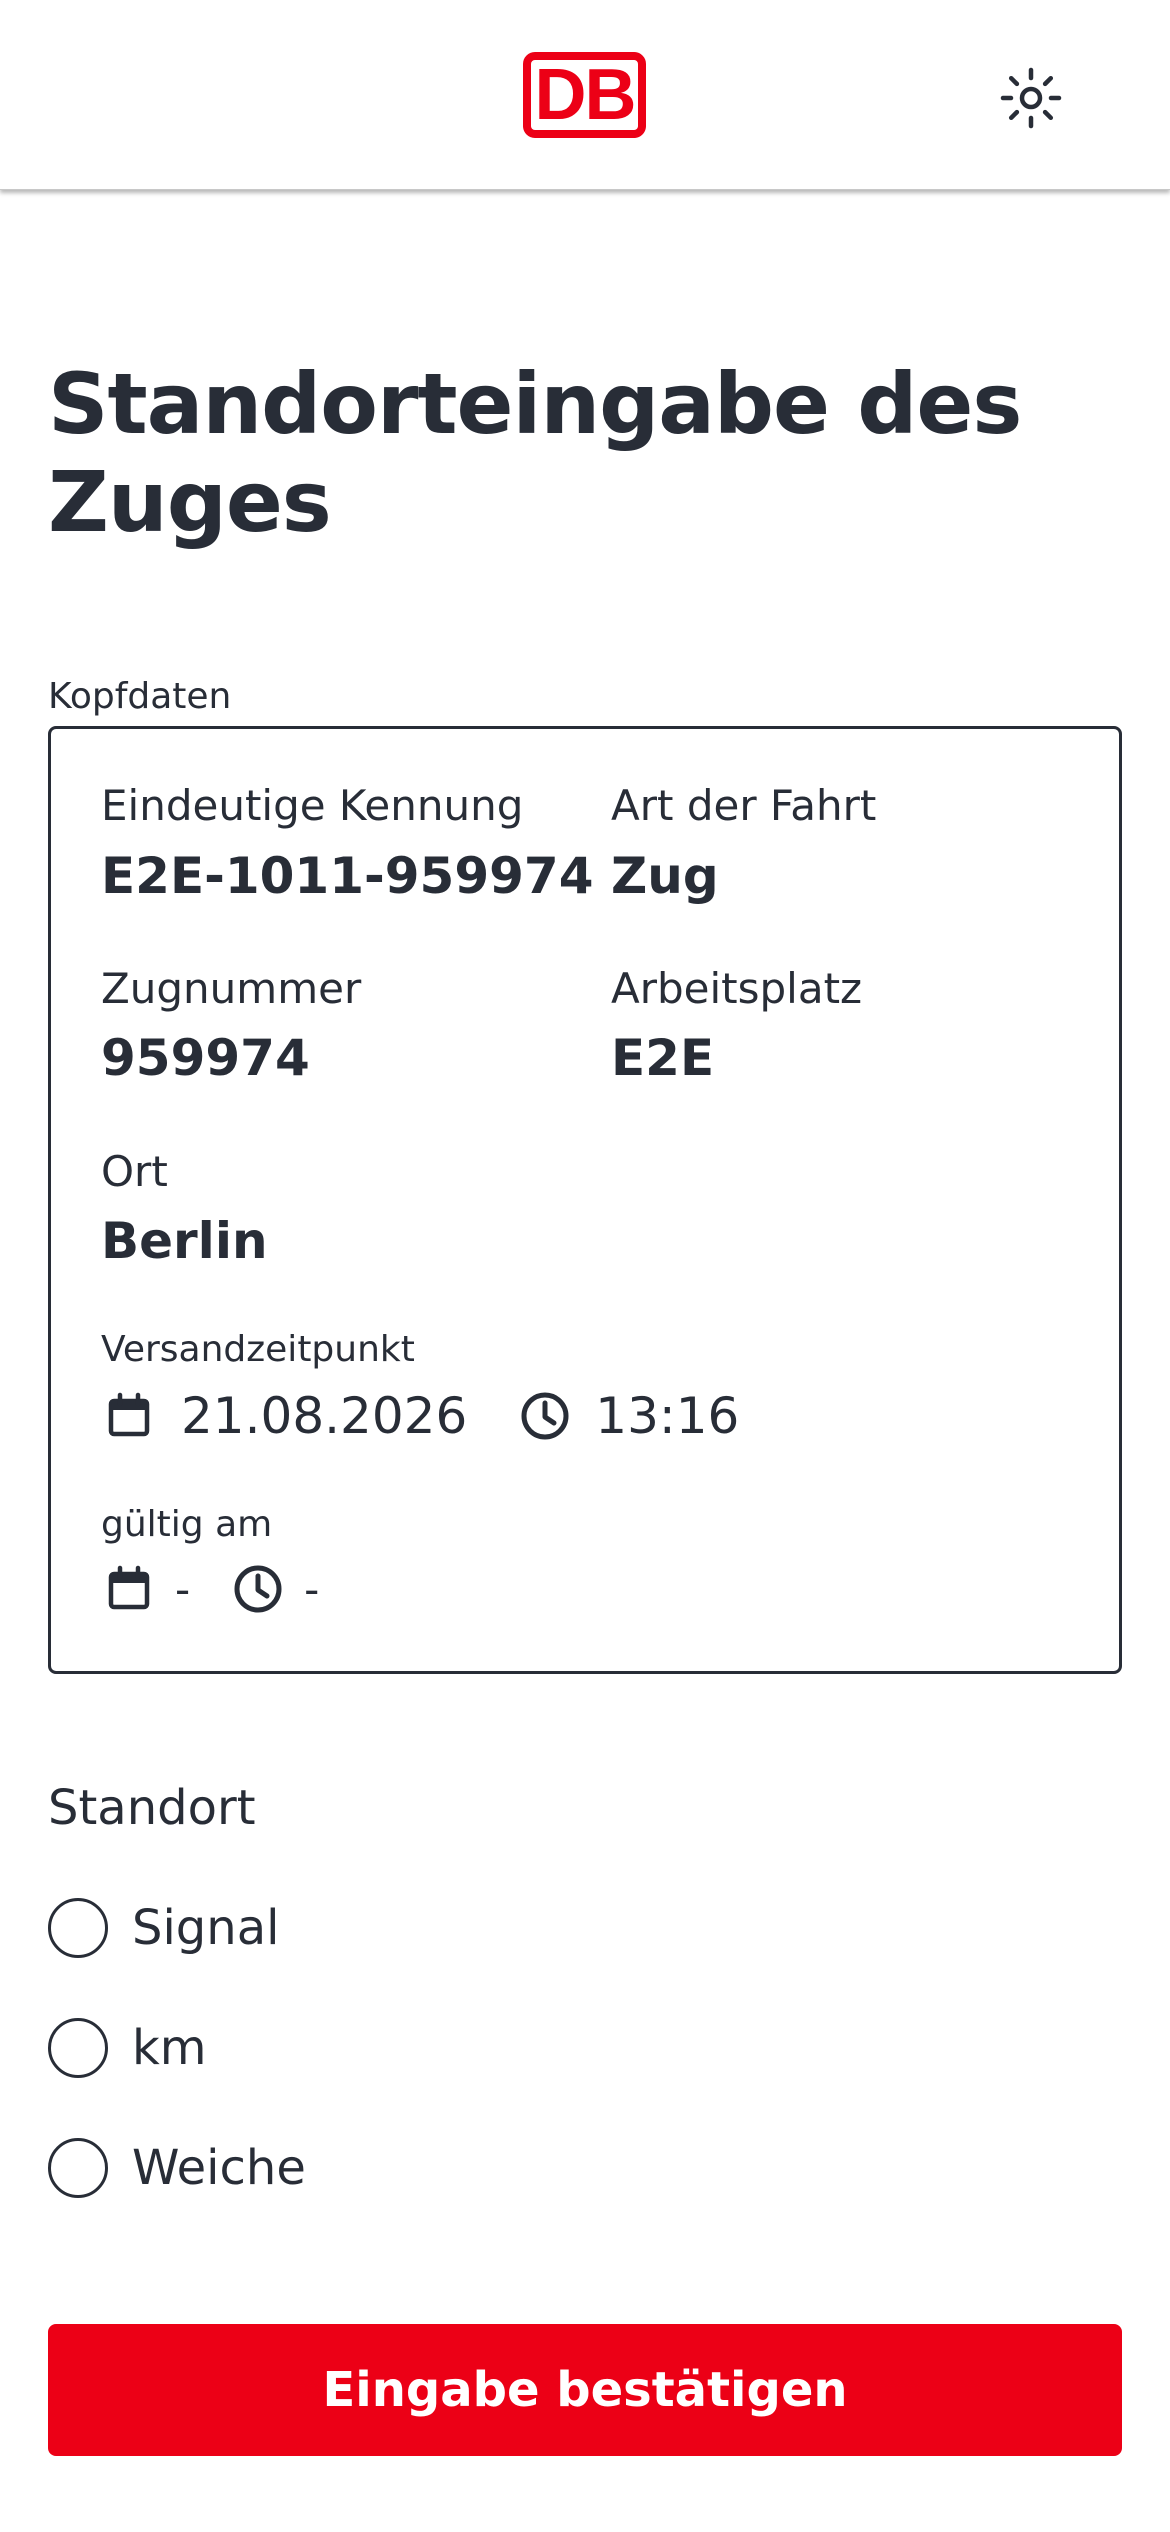 Image resolution: width=1170 pixels, height=2532 pixels. I want to click on radio-label: Weiche, so click(219, 2168).